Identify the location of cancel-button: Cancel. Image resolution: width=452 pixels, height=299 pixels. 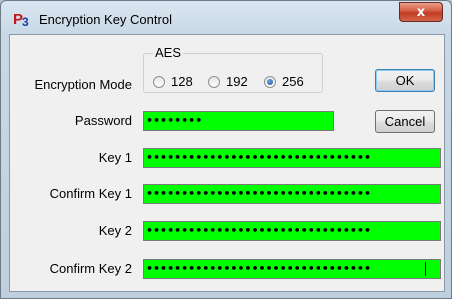
(405, 121).